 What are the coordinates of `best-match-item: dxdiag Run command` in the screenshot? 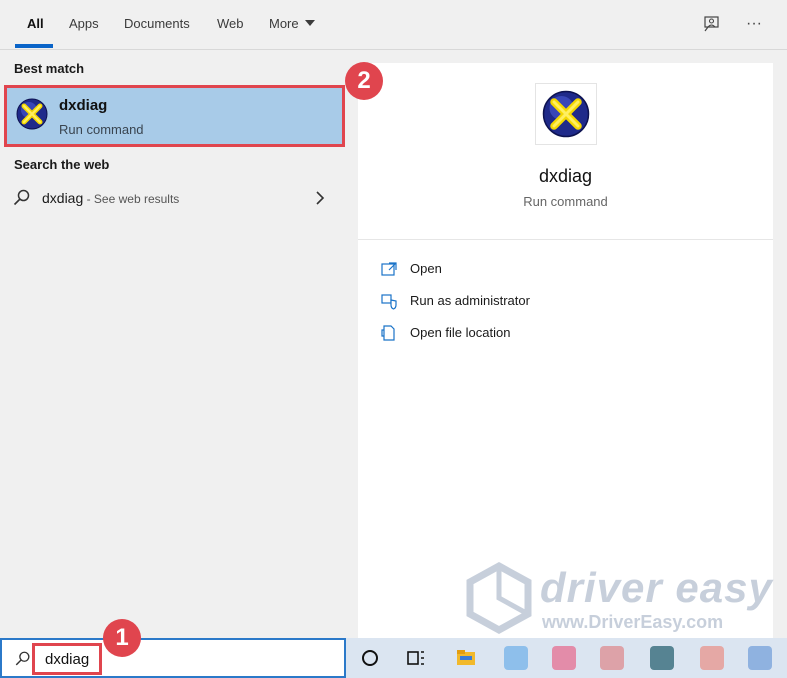 It's located at (174, 116).